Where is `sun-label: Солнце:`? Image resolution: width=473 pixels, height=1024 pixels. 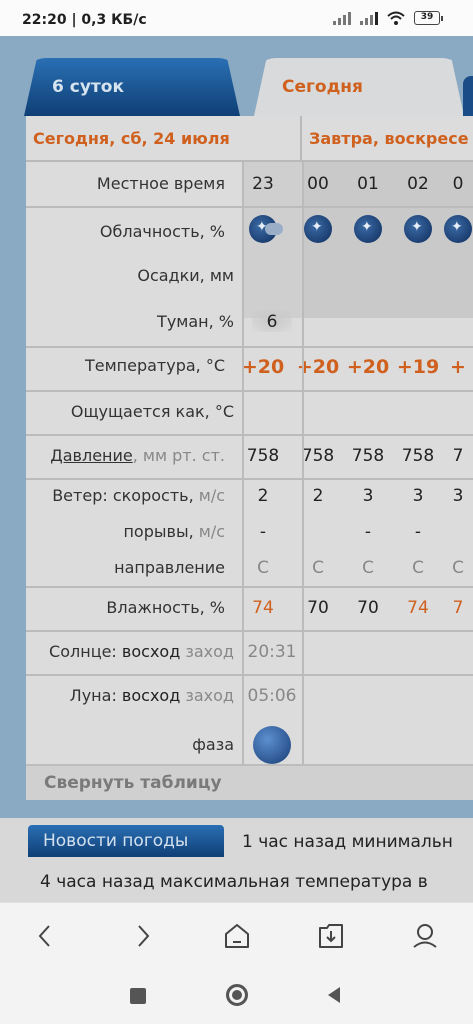 sun-label: Солнце: is located at coordinates (83, 651).